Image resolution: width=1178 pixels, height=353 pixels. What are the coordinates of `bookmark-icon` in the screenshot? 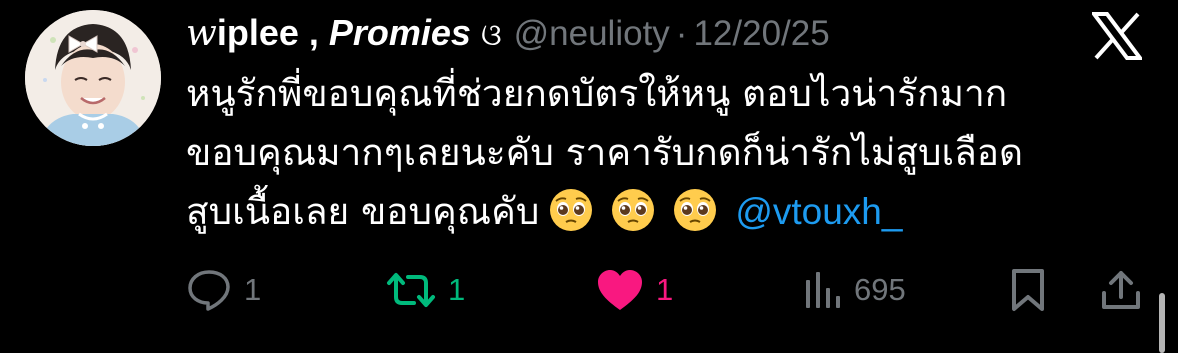 It's located at (1028, 290).